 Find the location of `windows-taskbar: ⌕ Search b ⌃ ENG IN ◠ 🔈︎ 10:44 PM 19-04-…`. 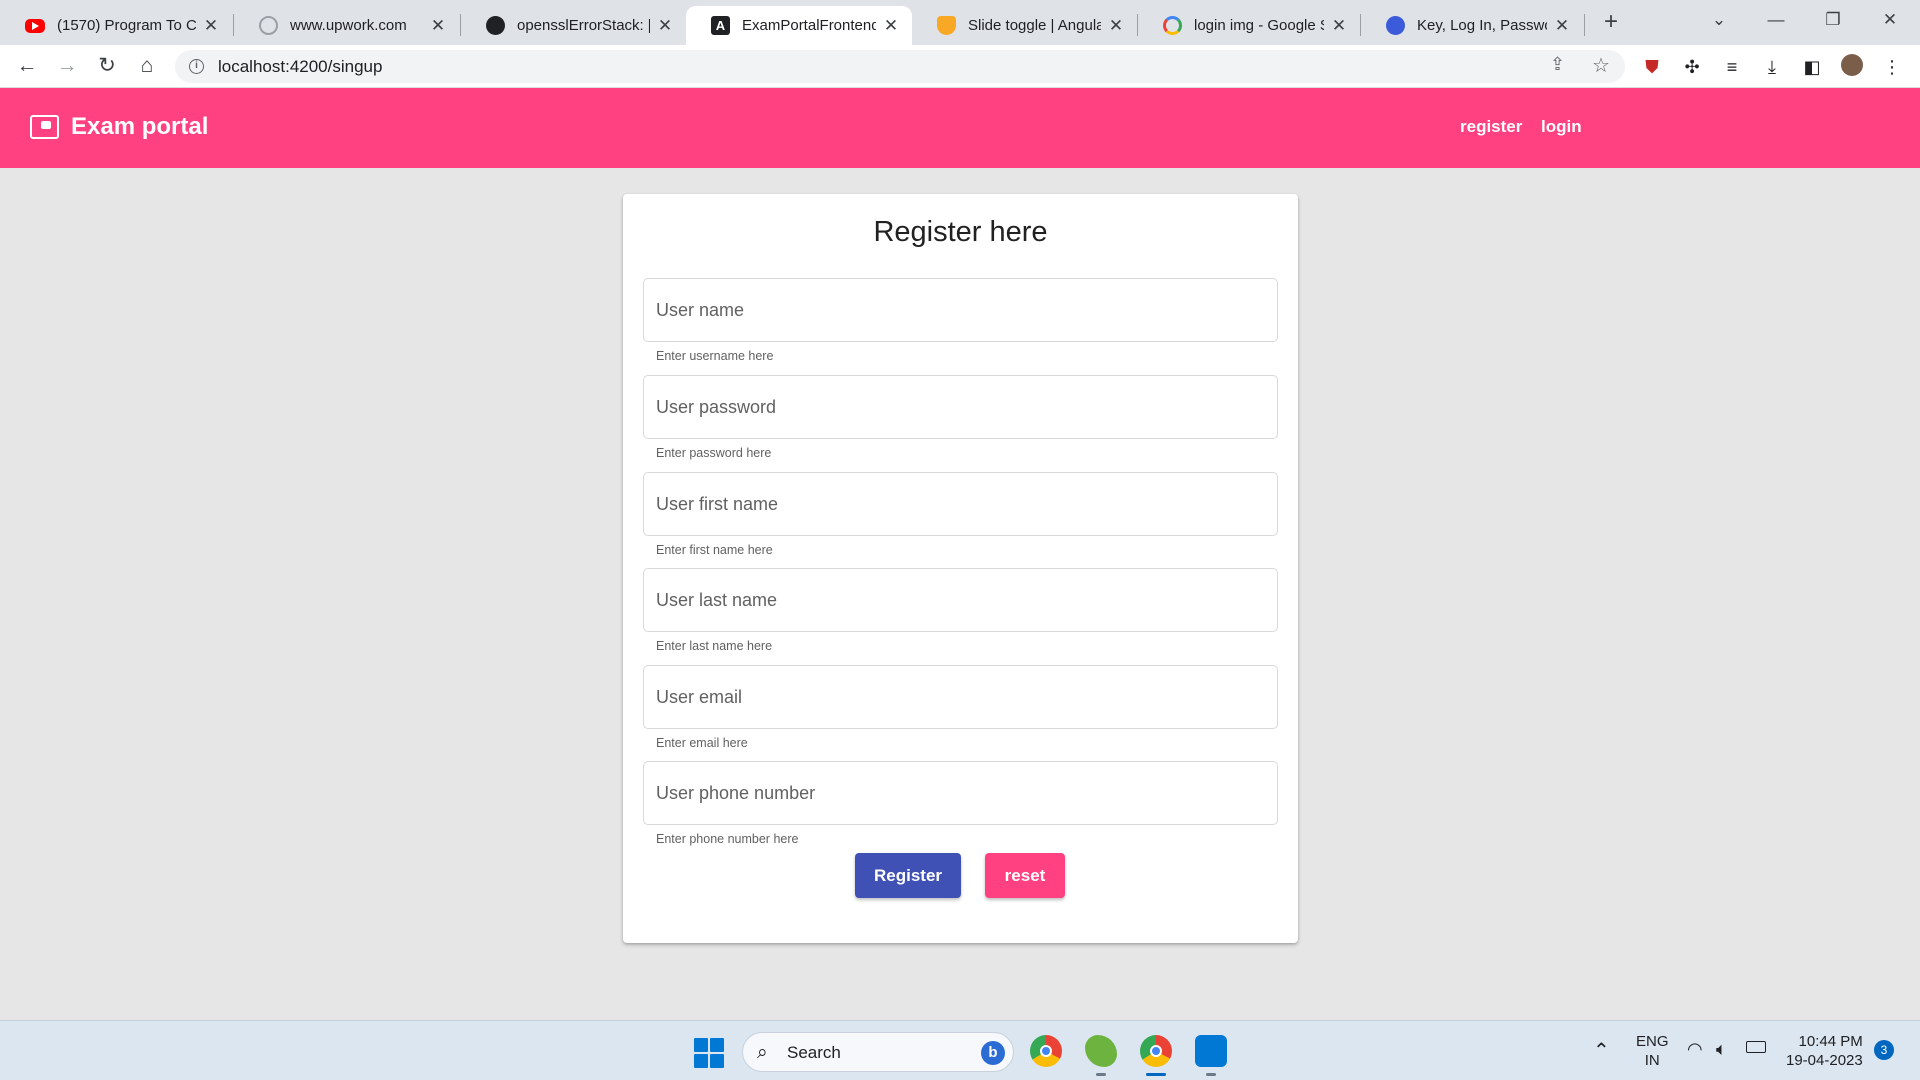

windows-taskbar: ⌕ Search b ⌃ ENG IN ◠ 🔈︎ 10:44 PM 19-04-… is located at coordinates (960, 1050).